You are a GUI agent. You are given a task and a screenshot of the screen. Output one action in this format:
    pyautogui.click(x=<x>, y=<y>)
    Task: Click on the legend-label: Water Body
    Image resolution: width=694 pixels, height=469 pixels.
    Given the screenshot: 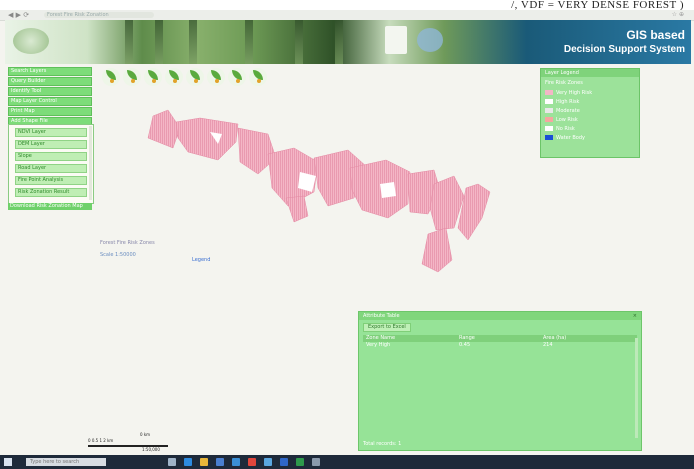 What is the action you would take?
    pyautogui.click(x=570, y=138)
    